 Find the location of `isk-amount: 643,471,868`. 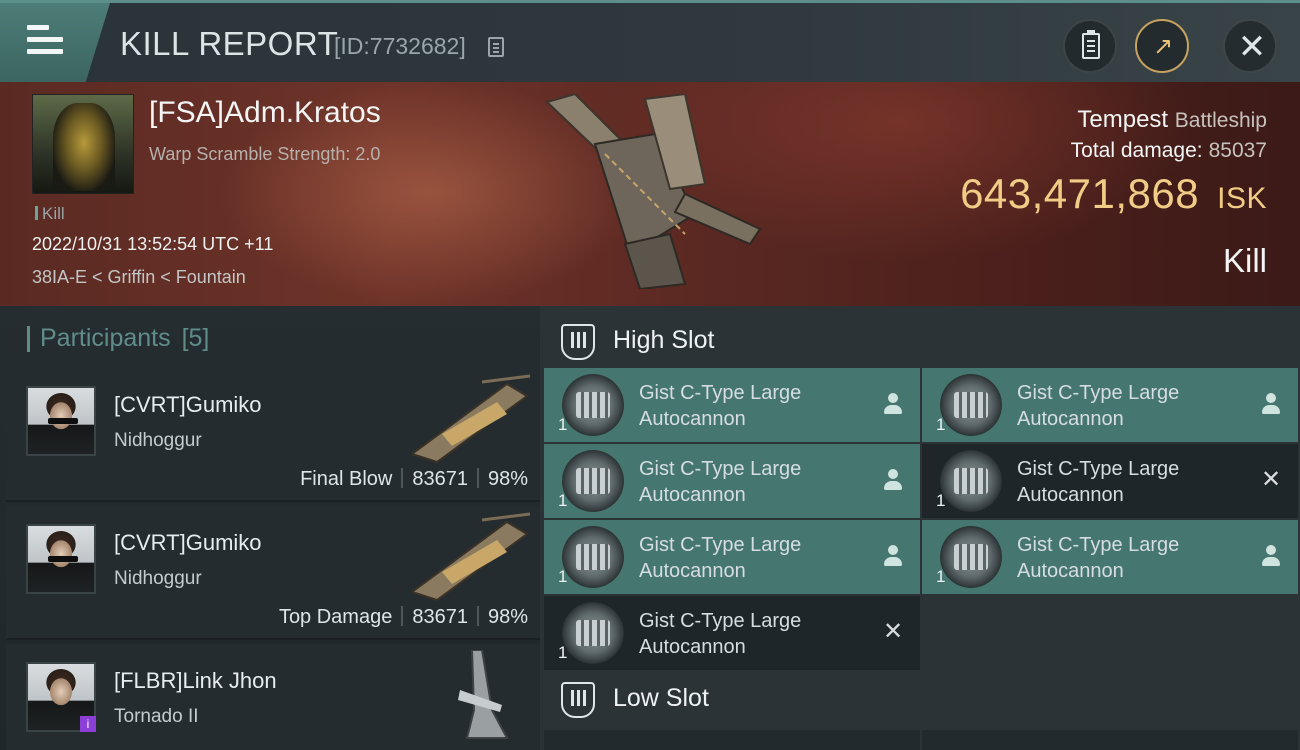

isk-amount: 643,471,868 is located at coordinates (1080, 193).